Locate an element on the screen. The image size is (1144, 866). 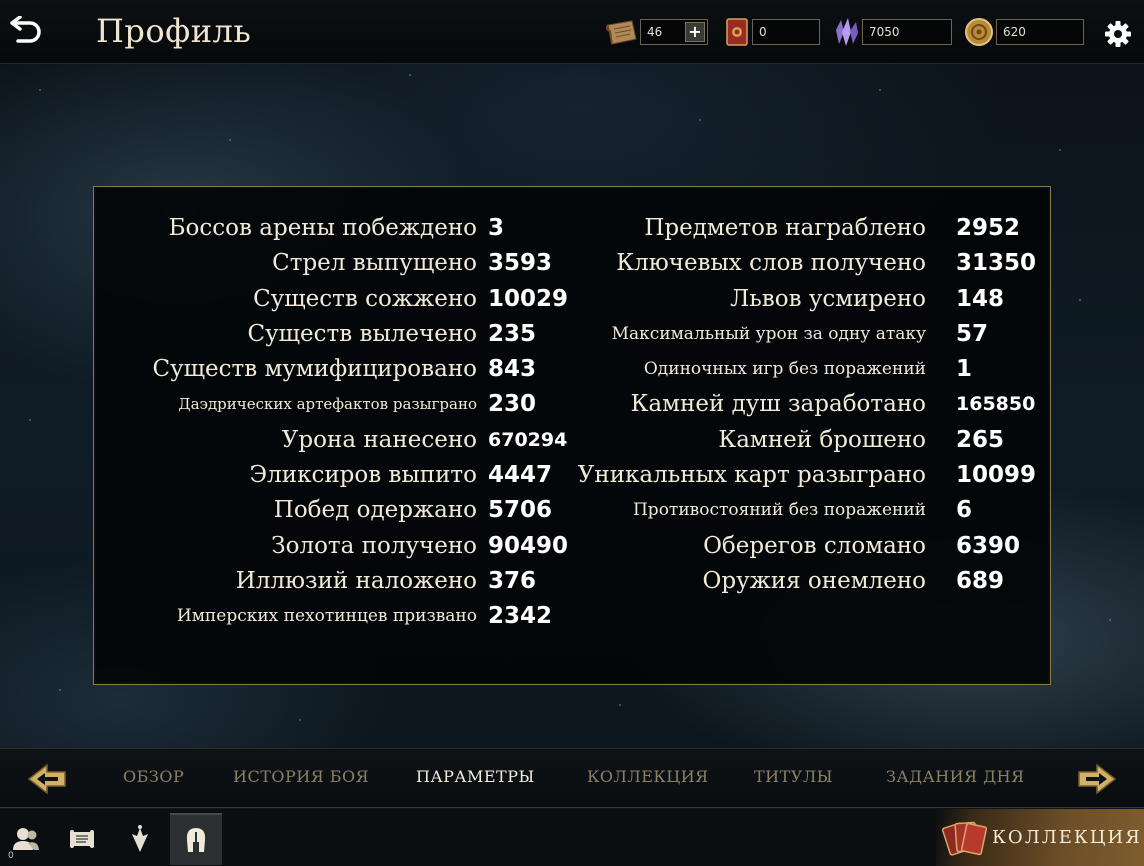
friends-count-badge: 0 is located at coordinates (11, 856).